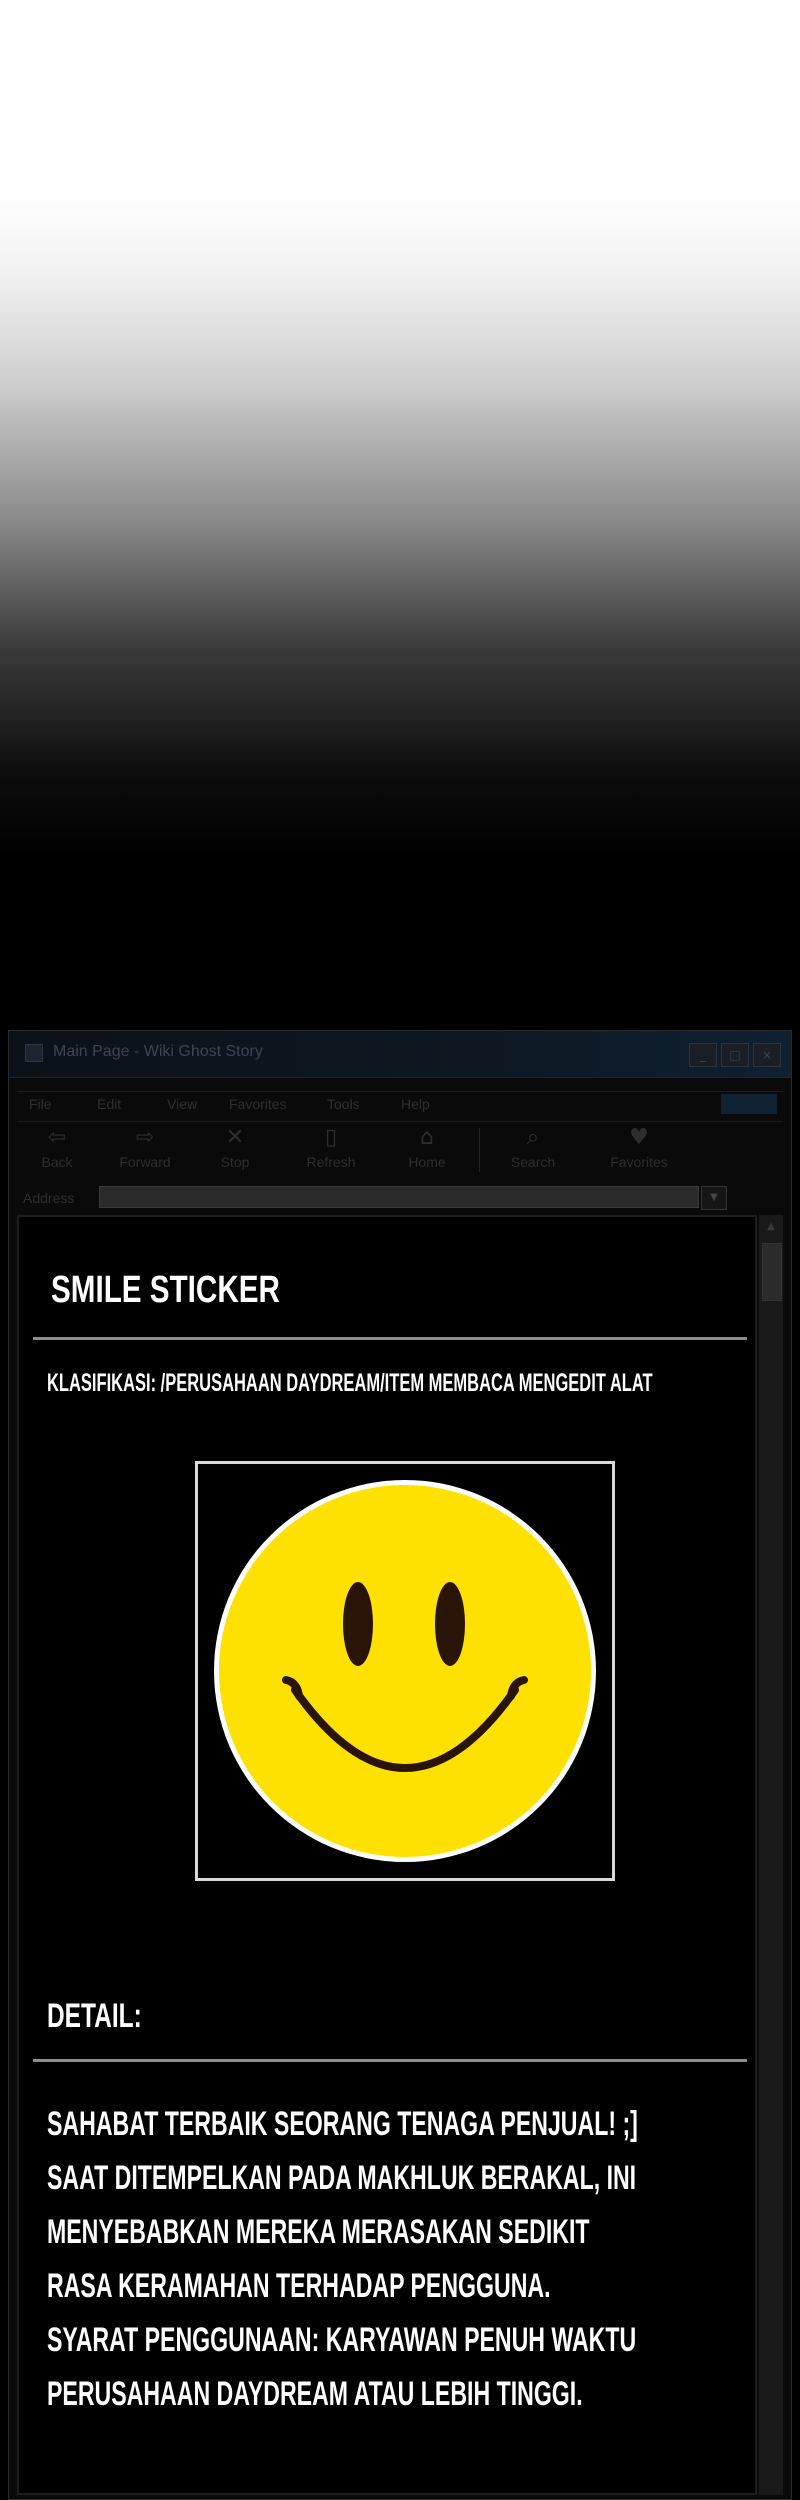 The height and width of the screenshot is (2500, 800). What do you see at coordinates (182, 1104) in the screenshot?
I see `menu-view: View` at bounding box center [182, 1104].